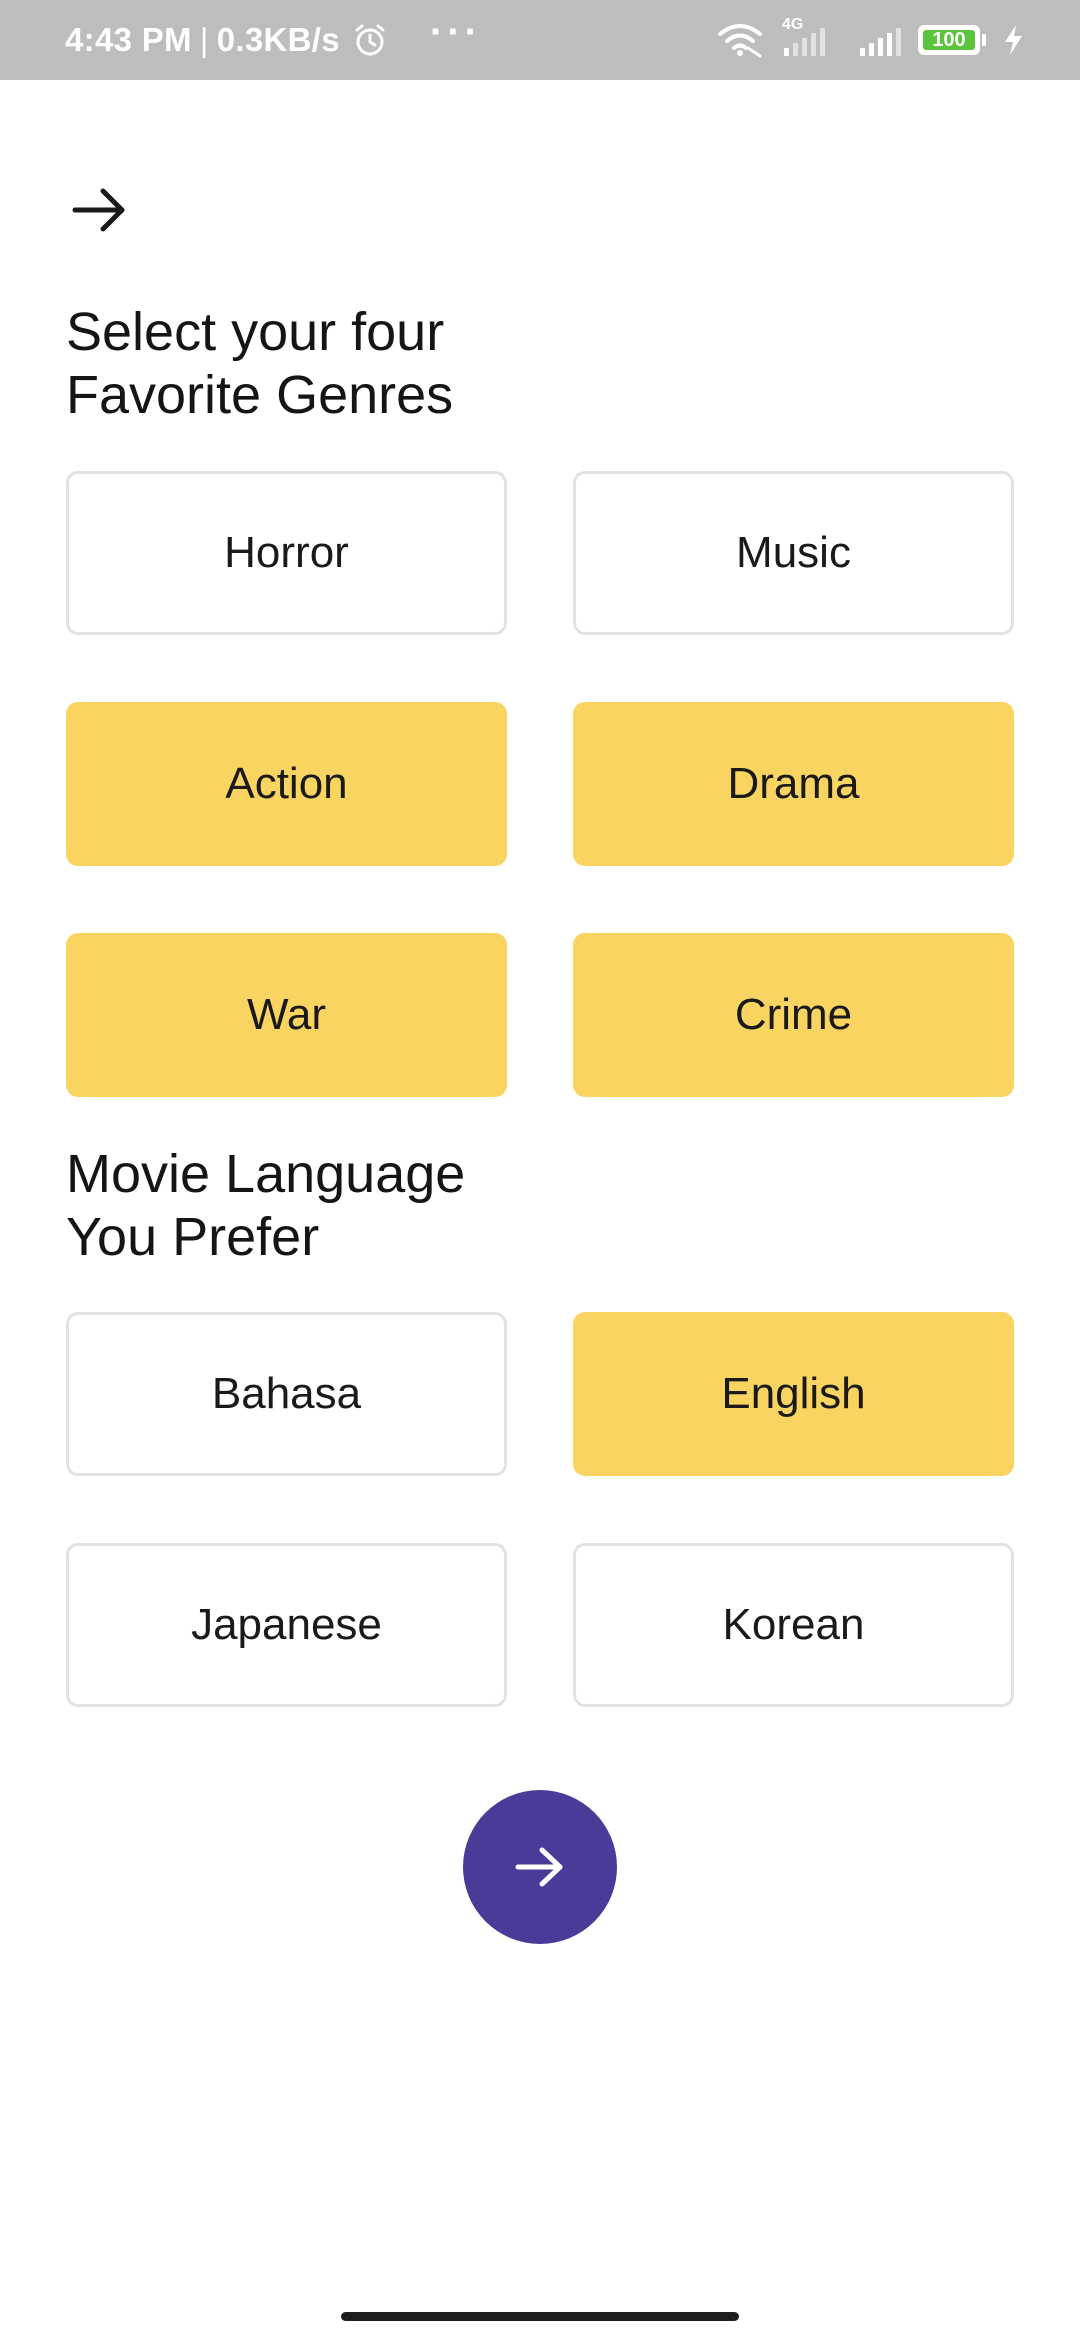 The height and width of the screenshot is (2340, 1080). Describe the element at coordinates (128, 39) in the screenshot. I see `status-time: 4:43 PM` at that location.